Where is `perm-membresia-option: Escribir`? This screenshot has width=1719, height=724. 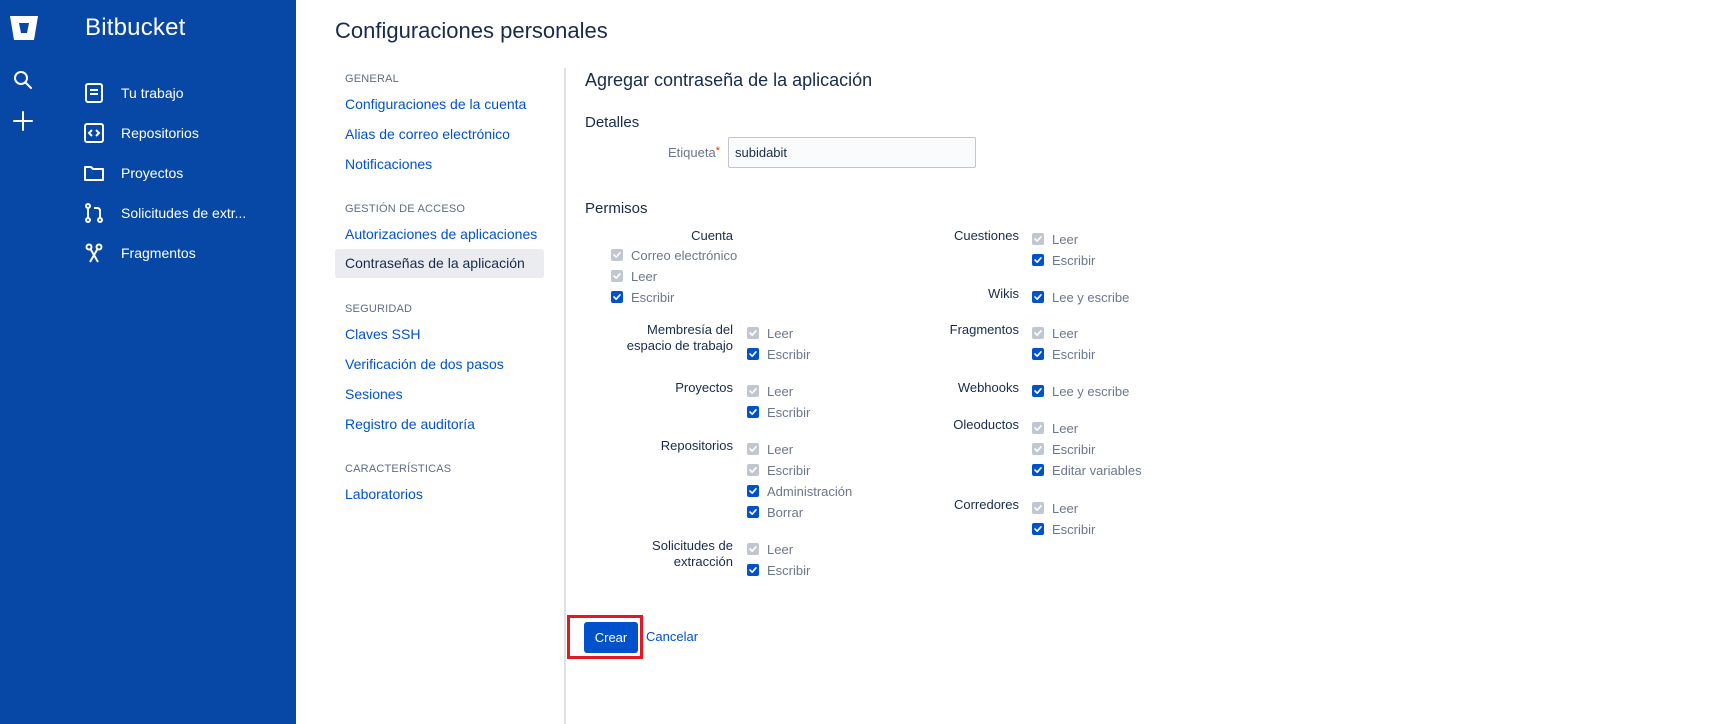
perm-membresia-option: Escribir is located at coordinates (778, 354).